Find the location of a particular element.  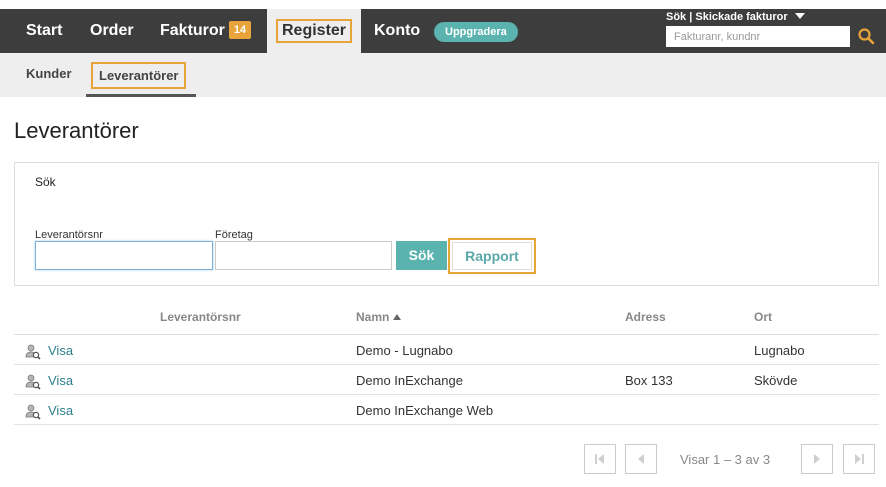

cell-namn: Demo InExchange is located at coordinates (409, 380).